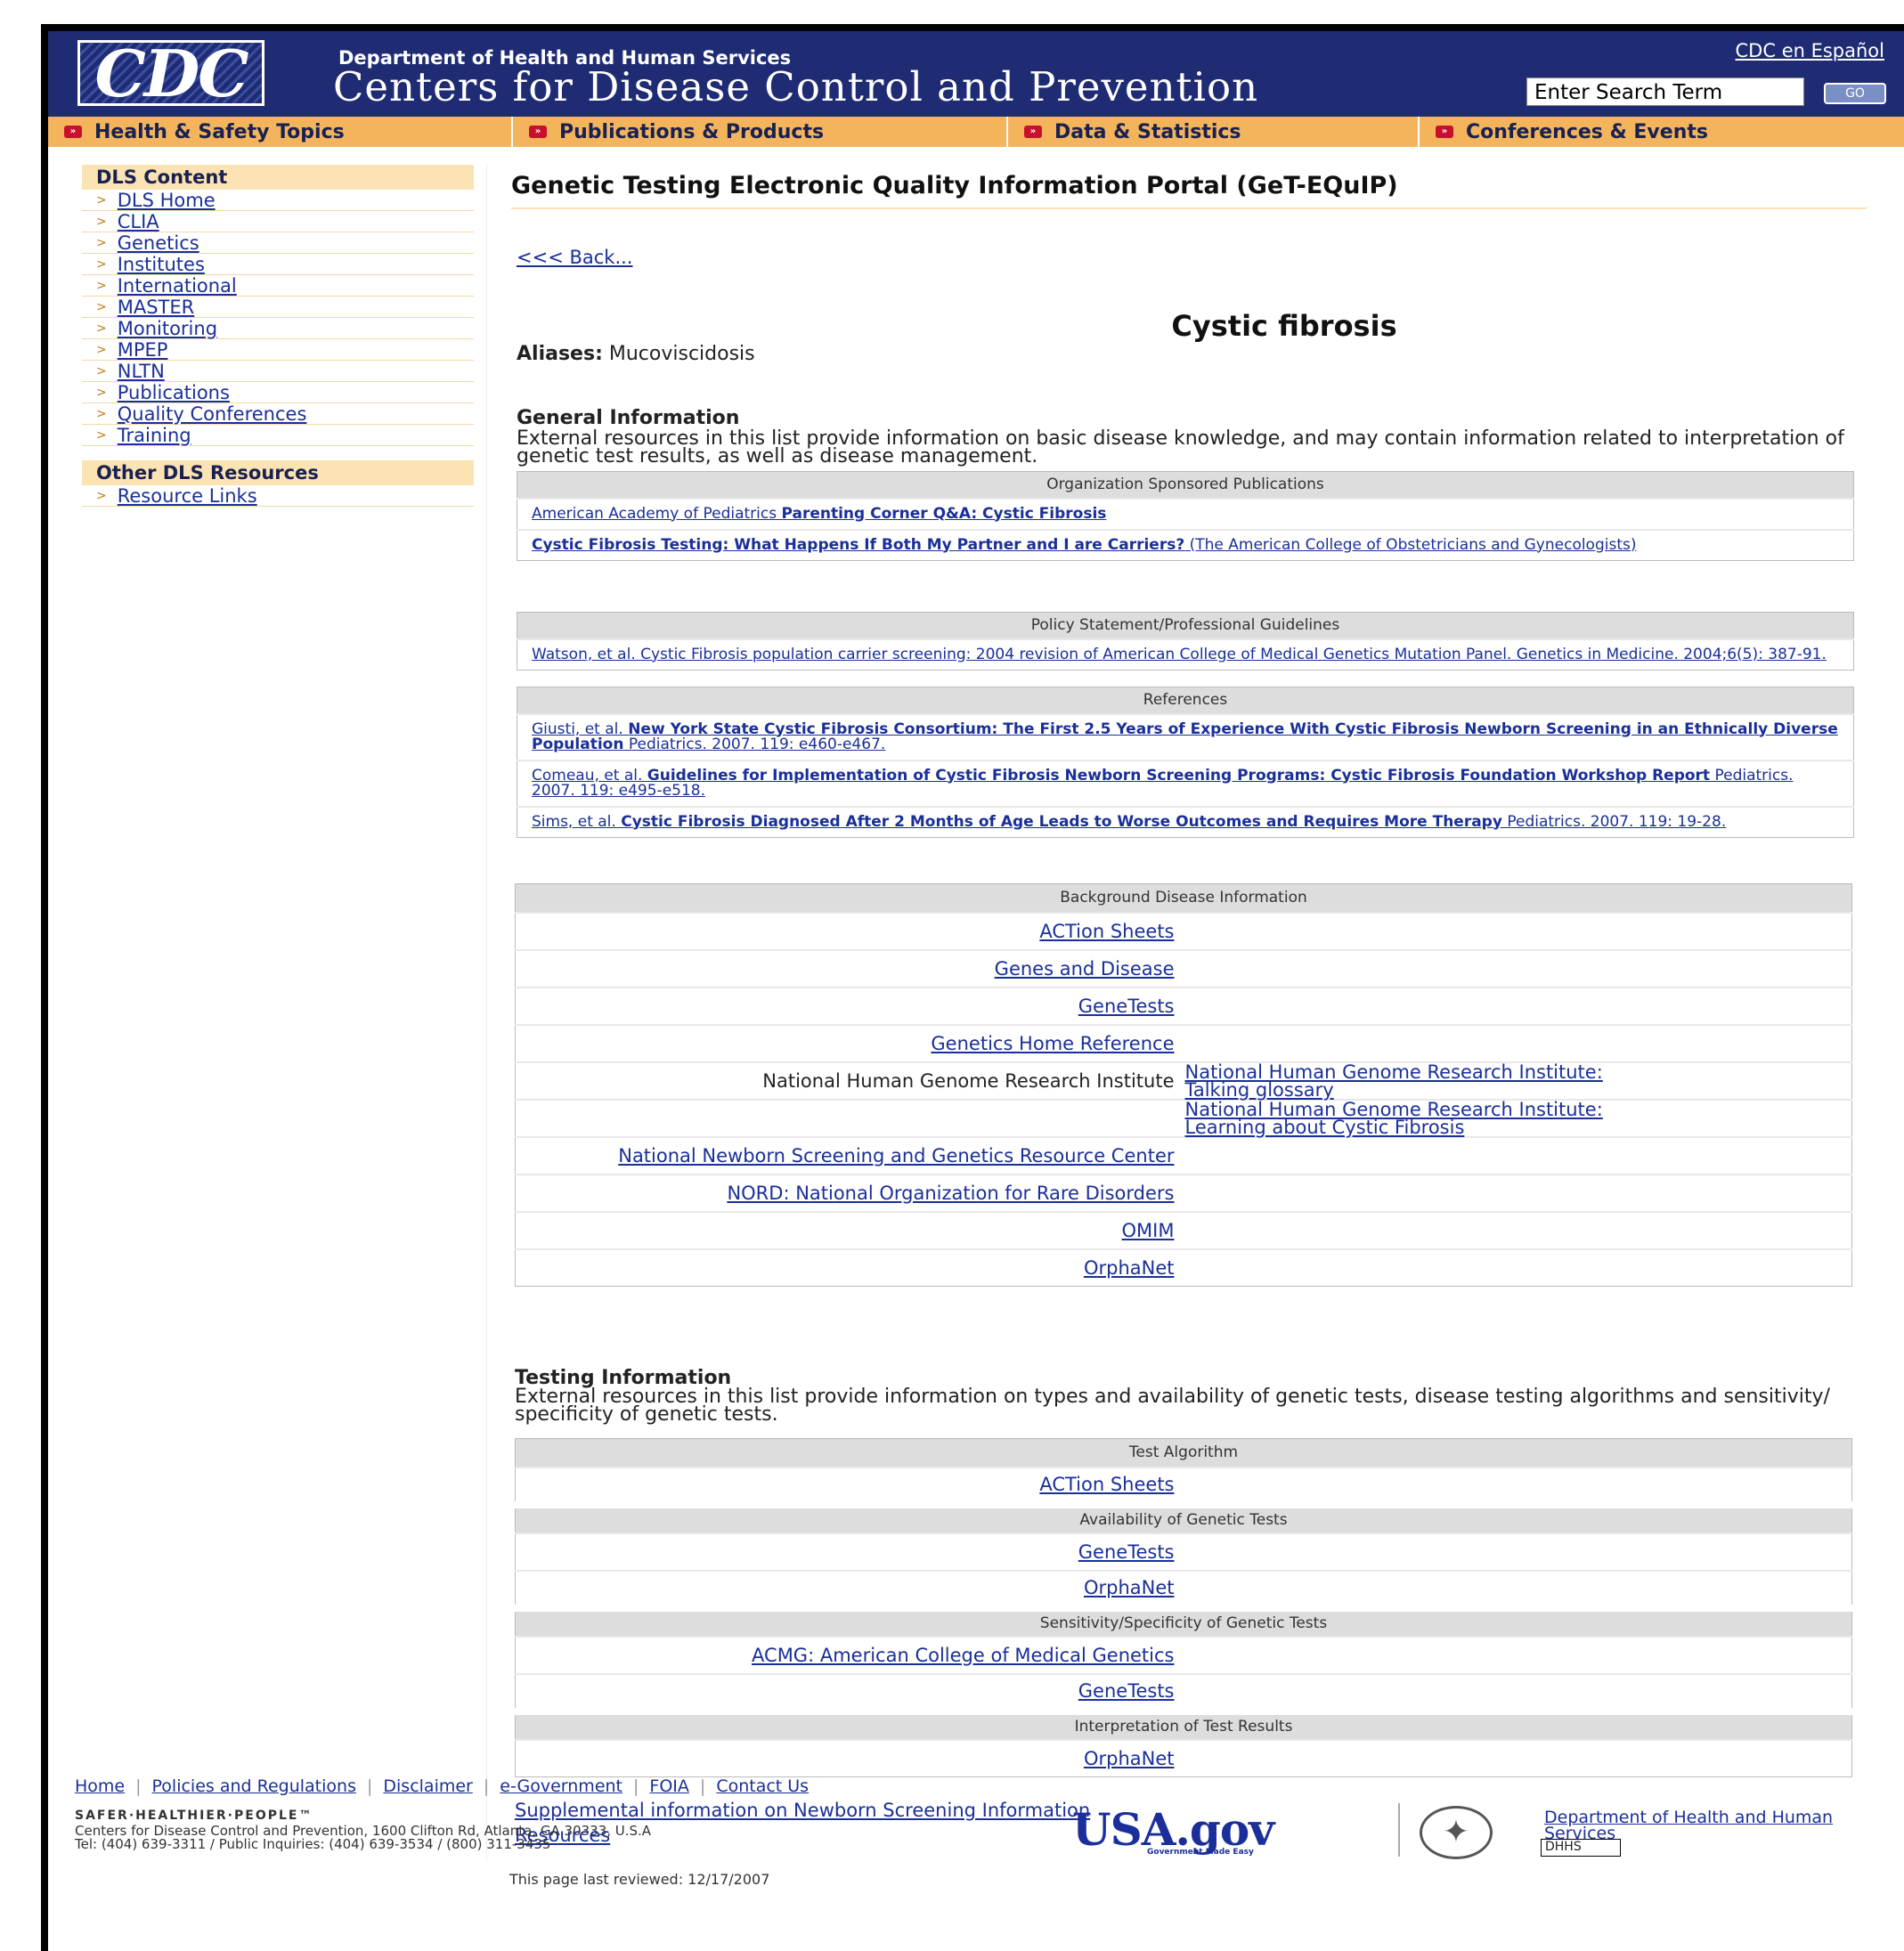 This screenshot has width=1904, height=1951. What do you see at coordinates (762, 1786) in the screenshot?
I see `footer-link-contact-us: Contact Us` at bounding box center [762, 1786].